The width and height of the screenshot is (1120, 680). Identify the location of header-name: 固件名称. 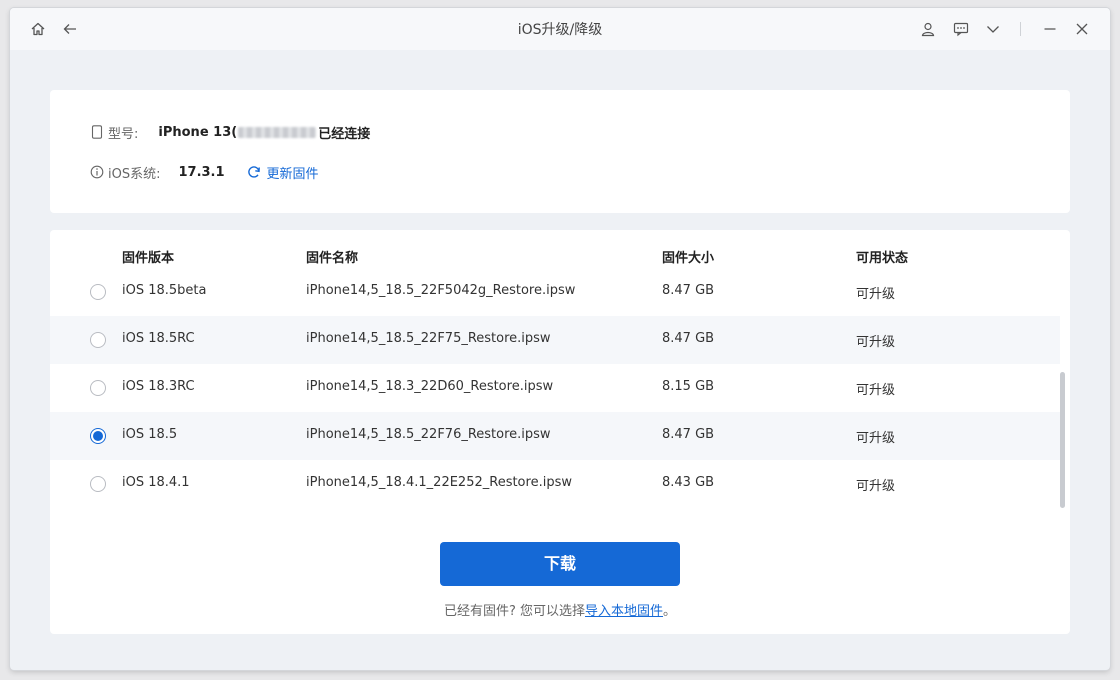
(332, 258).